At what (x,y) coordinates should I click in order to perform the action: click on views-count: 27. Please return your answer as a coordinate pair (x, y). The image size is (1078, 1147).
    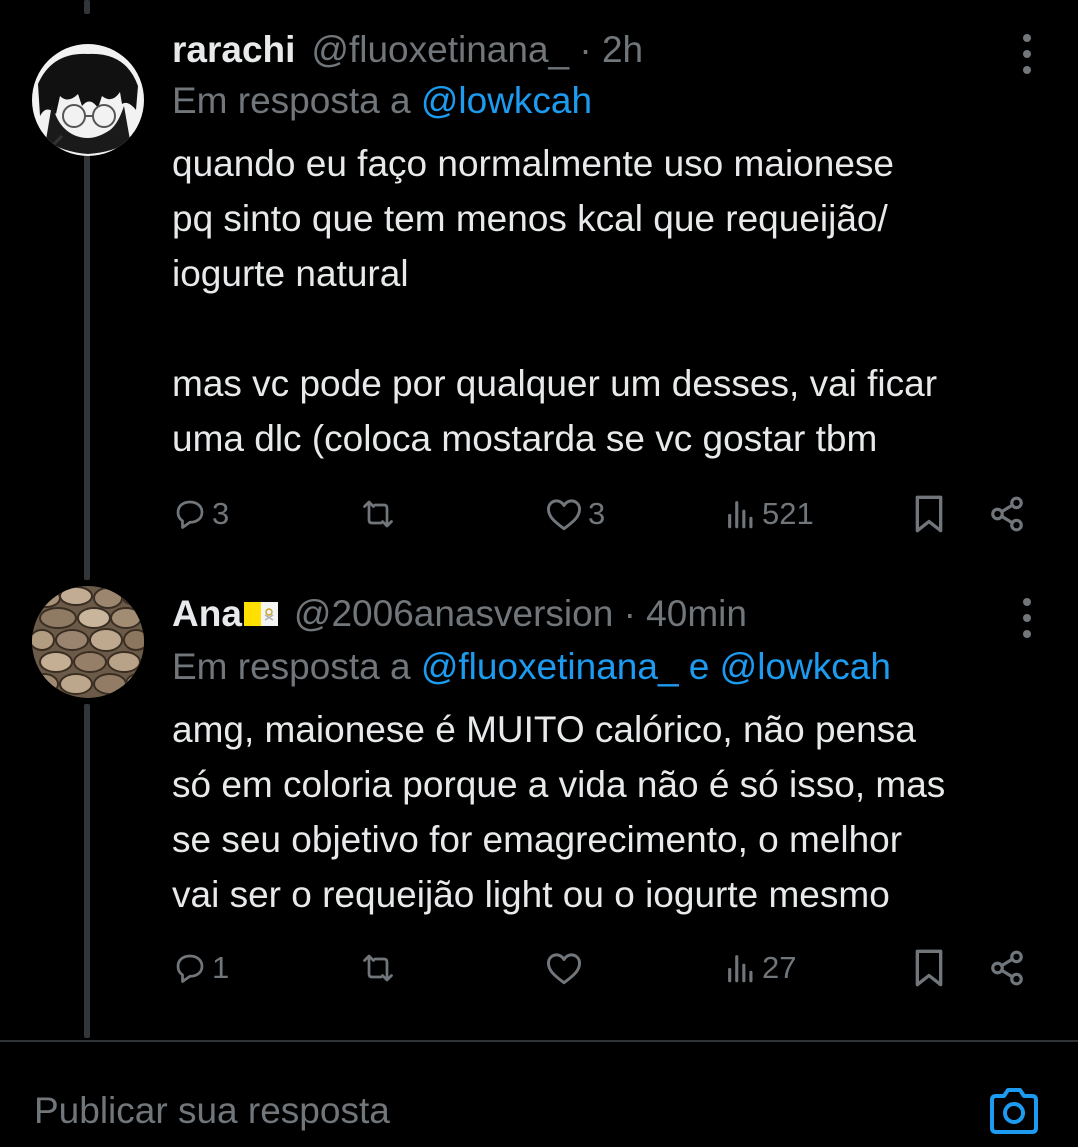
    Looking at the image, I should click on (779, 967).